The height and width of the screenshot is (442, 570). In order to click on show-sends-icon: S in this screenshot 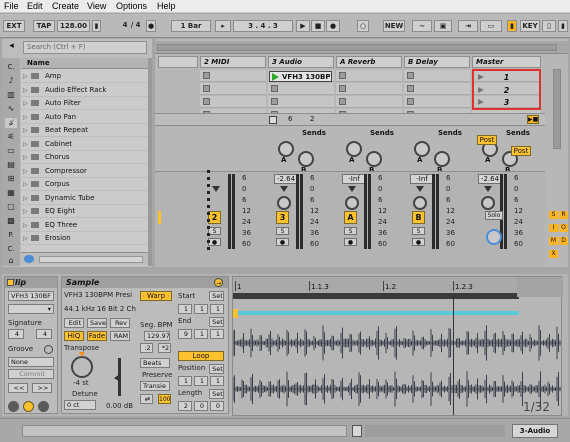, I will do `click(553, 215)`.